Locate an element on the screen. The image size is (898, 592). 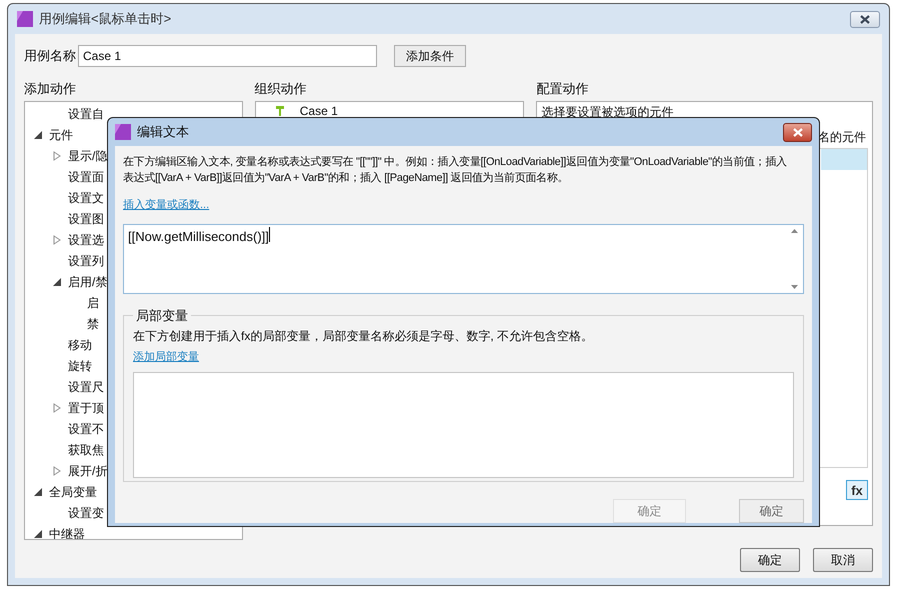
text-editor: [[Now.getMilliseconds()]] is located at coordinates (463, 259).